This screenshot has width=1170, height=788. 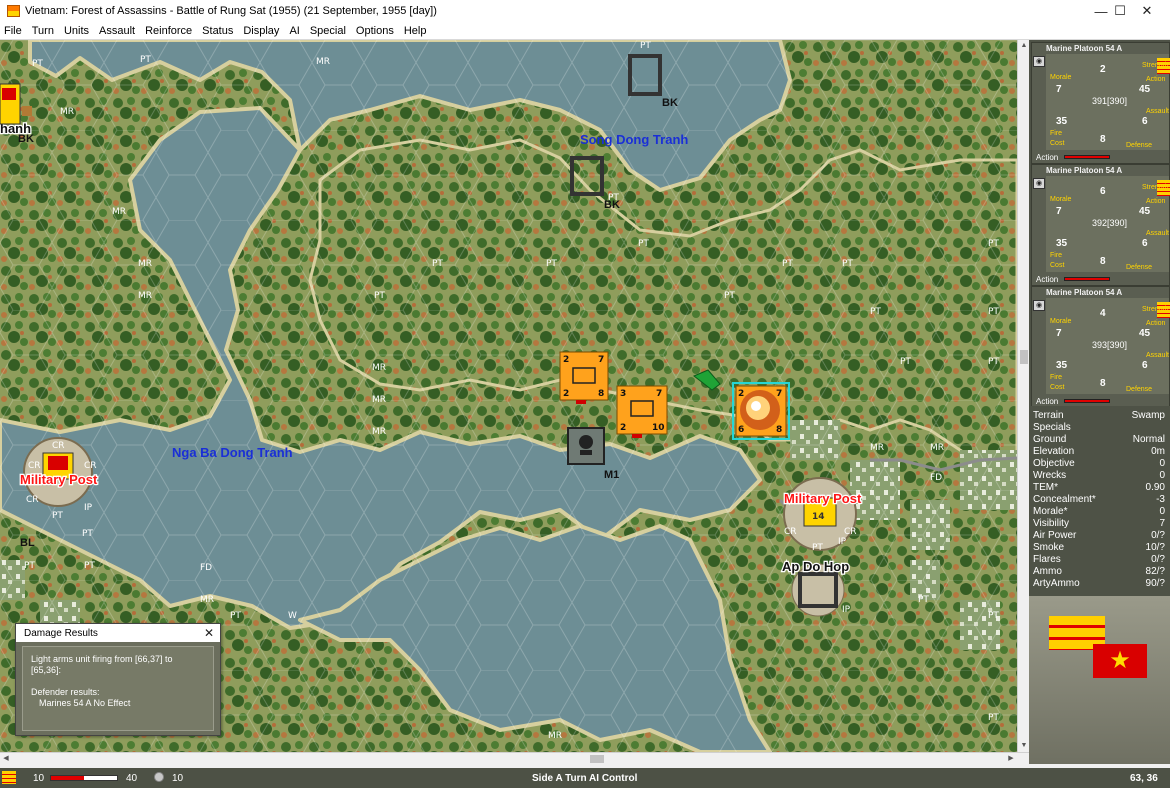 What do you see at coordinates (1099, 680) in the screenshot?
I see `side-flag-area: ★` at bounding box center [1099, 680].